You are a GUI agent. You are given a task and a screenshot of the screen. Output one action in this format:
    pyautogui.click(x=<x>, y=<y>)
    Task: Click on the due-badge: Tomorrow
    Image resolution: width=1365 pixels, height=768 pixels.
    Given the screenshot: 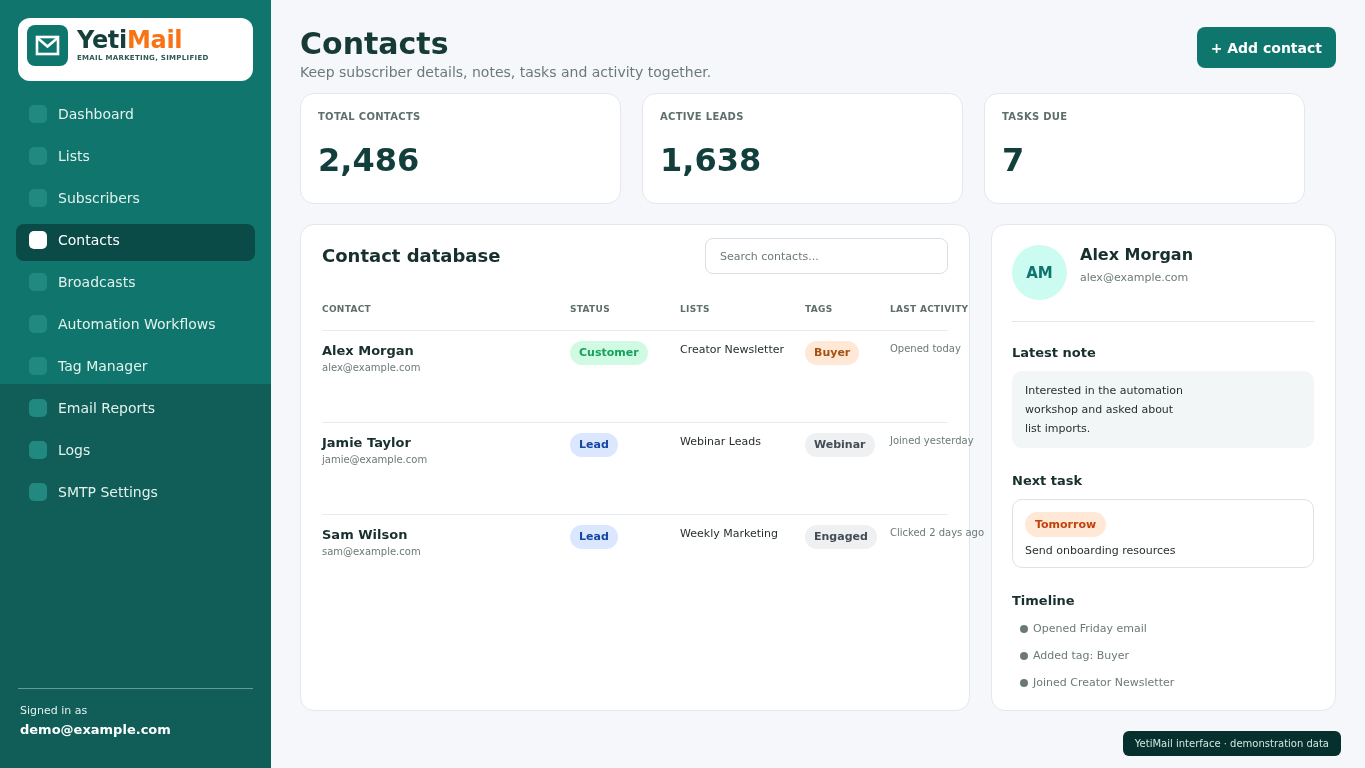 What is the action you would take?
    pyautogui.click(x=1066, y=524)
    